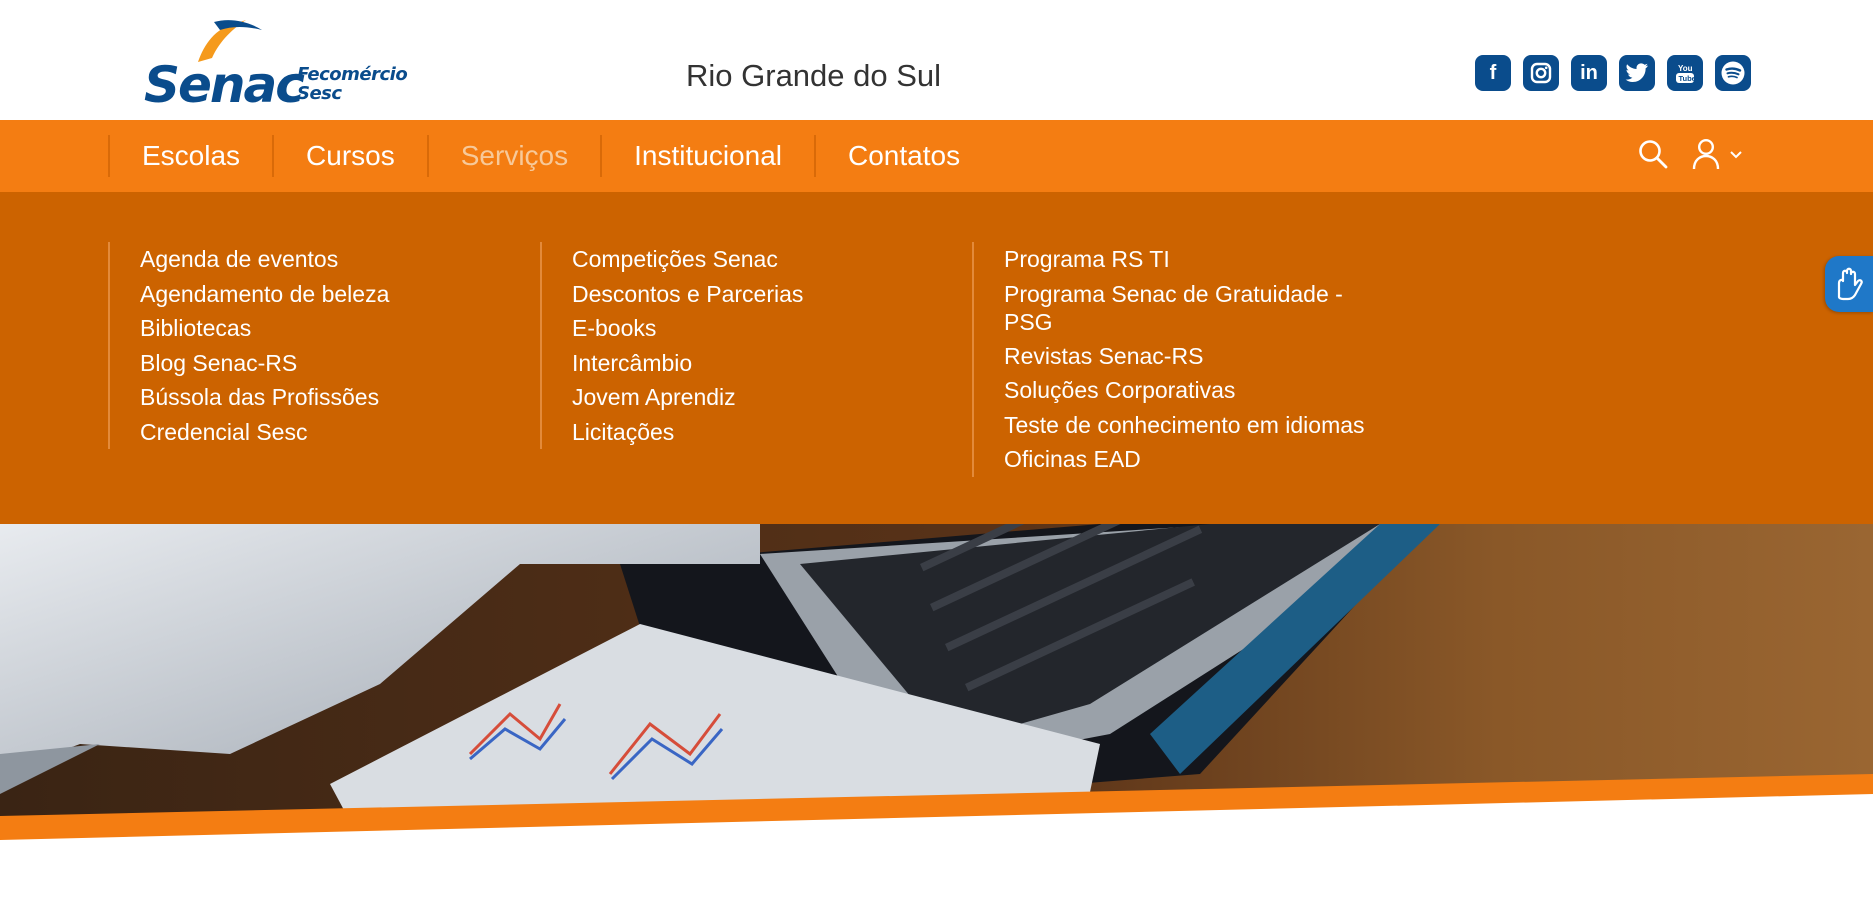 Image resolution: width=1873 pixels, height=904 pixels. I want to click on sign-language-icon, so click(1850, 284).